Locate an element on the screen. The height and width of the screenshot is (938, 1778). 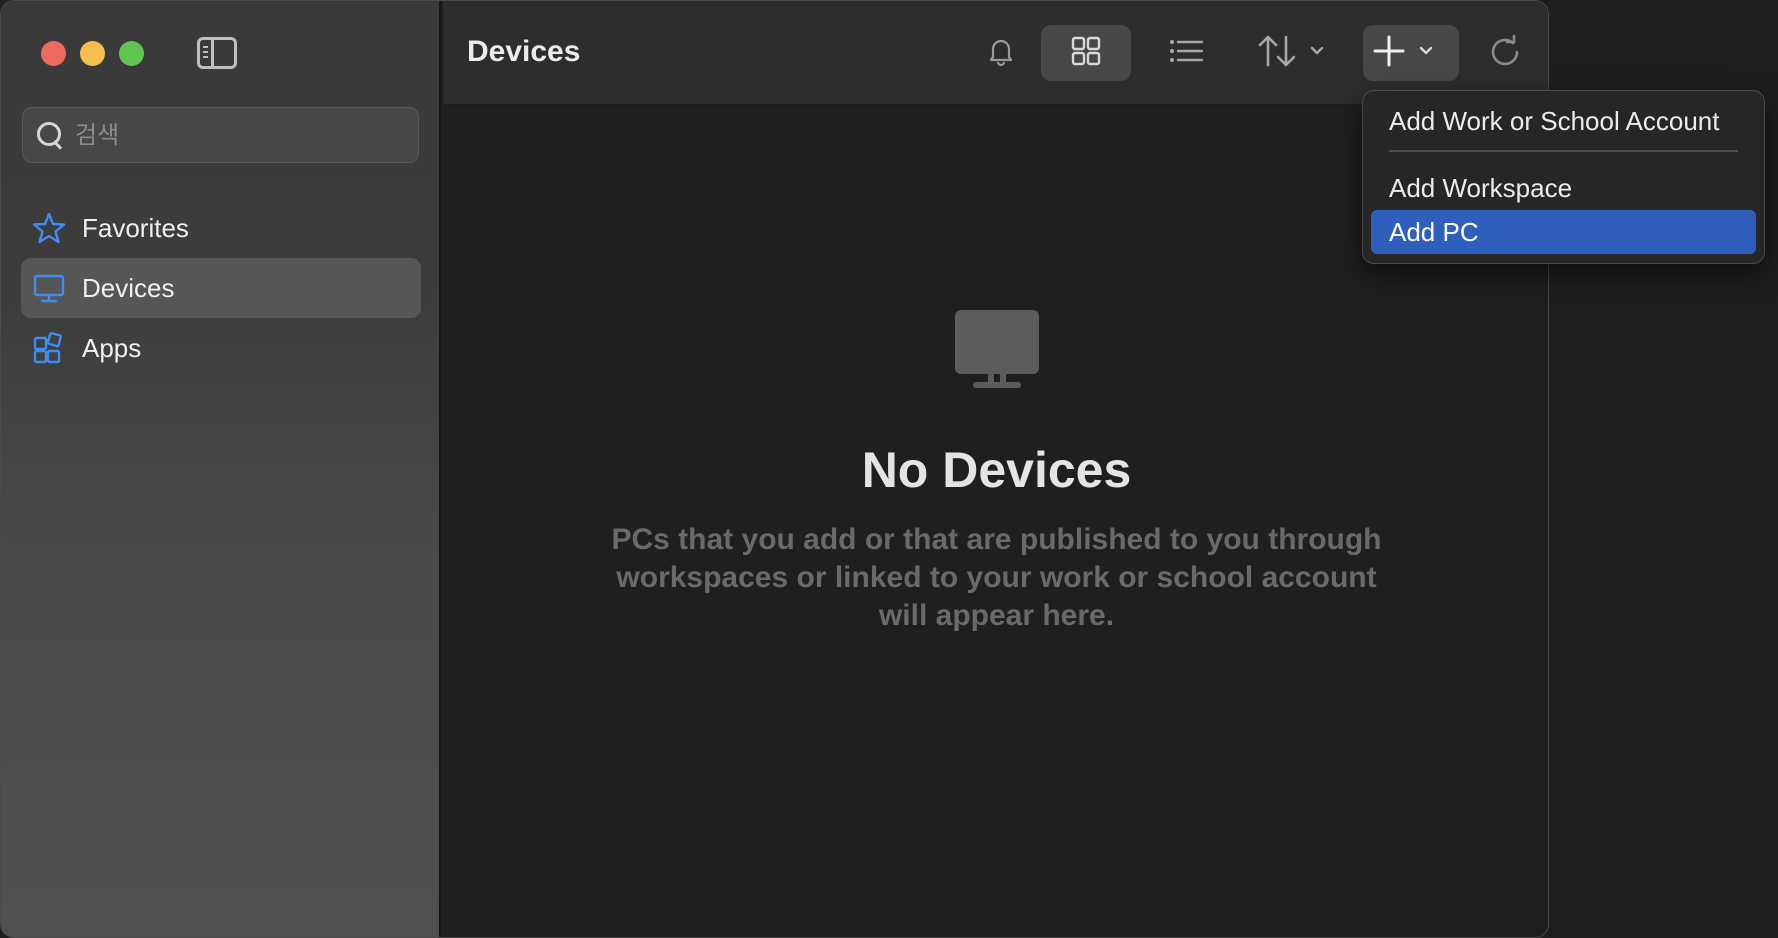
search-icon is located at coordinates (50, 135).